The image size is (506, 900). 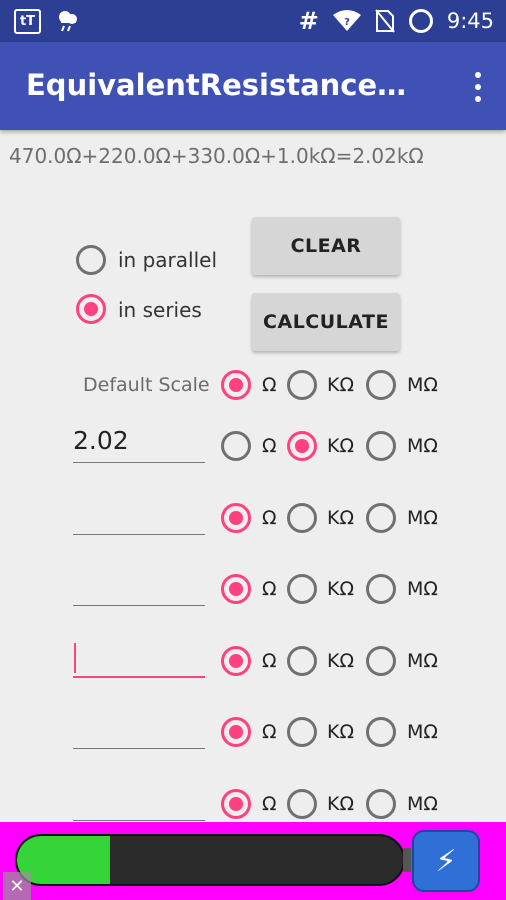 I want to click on battery-saver-icon, so click(x=420, y=21).